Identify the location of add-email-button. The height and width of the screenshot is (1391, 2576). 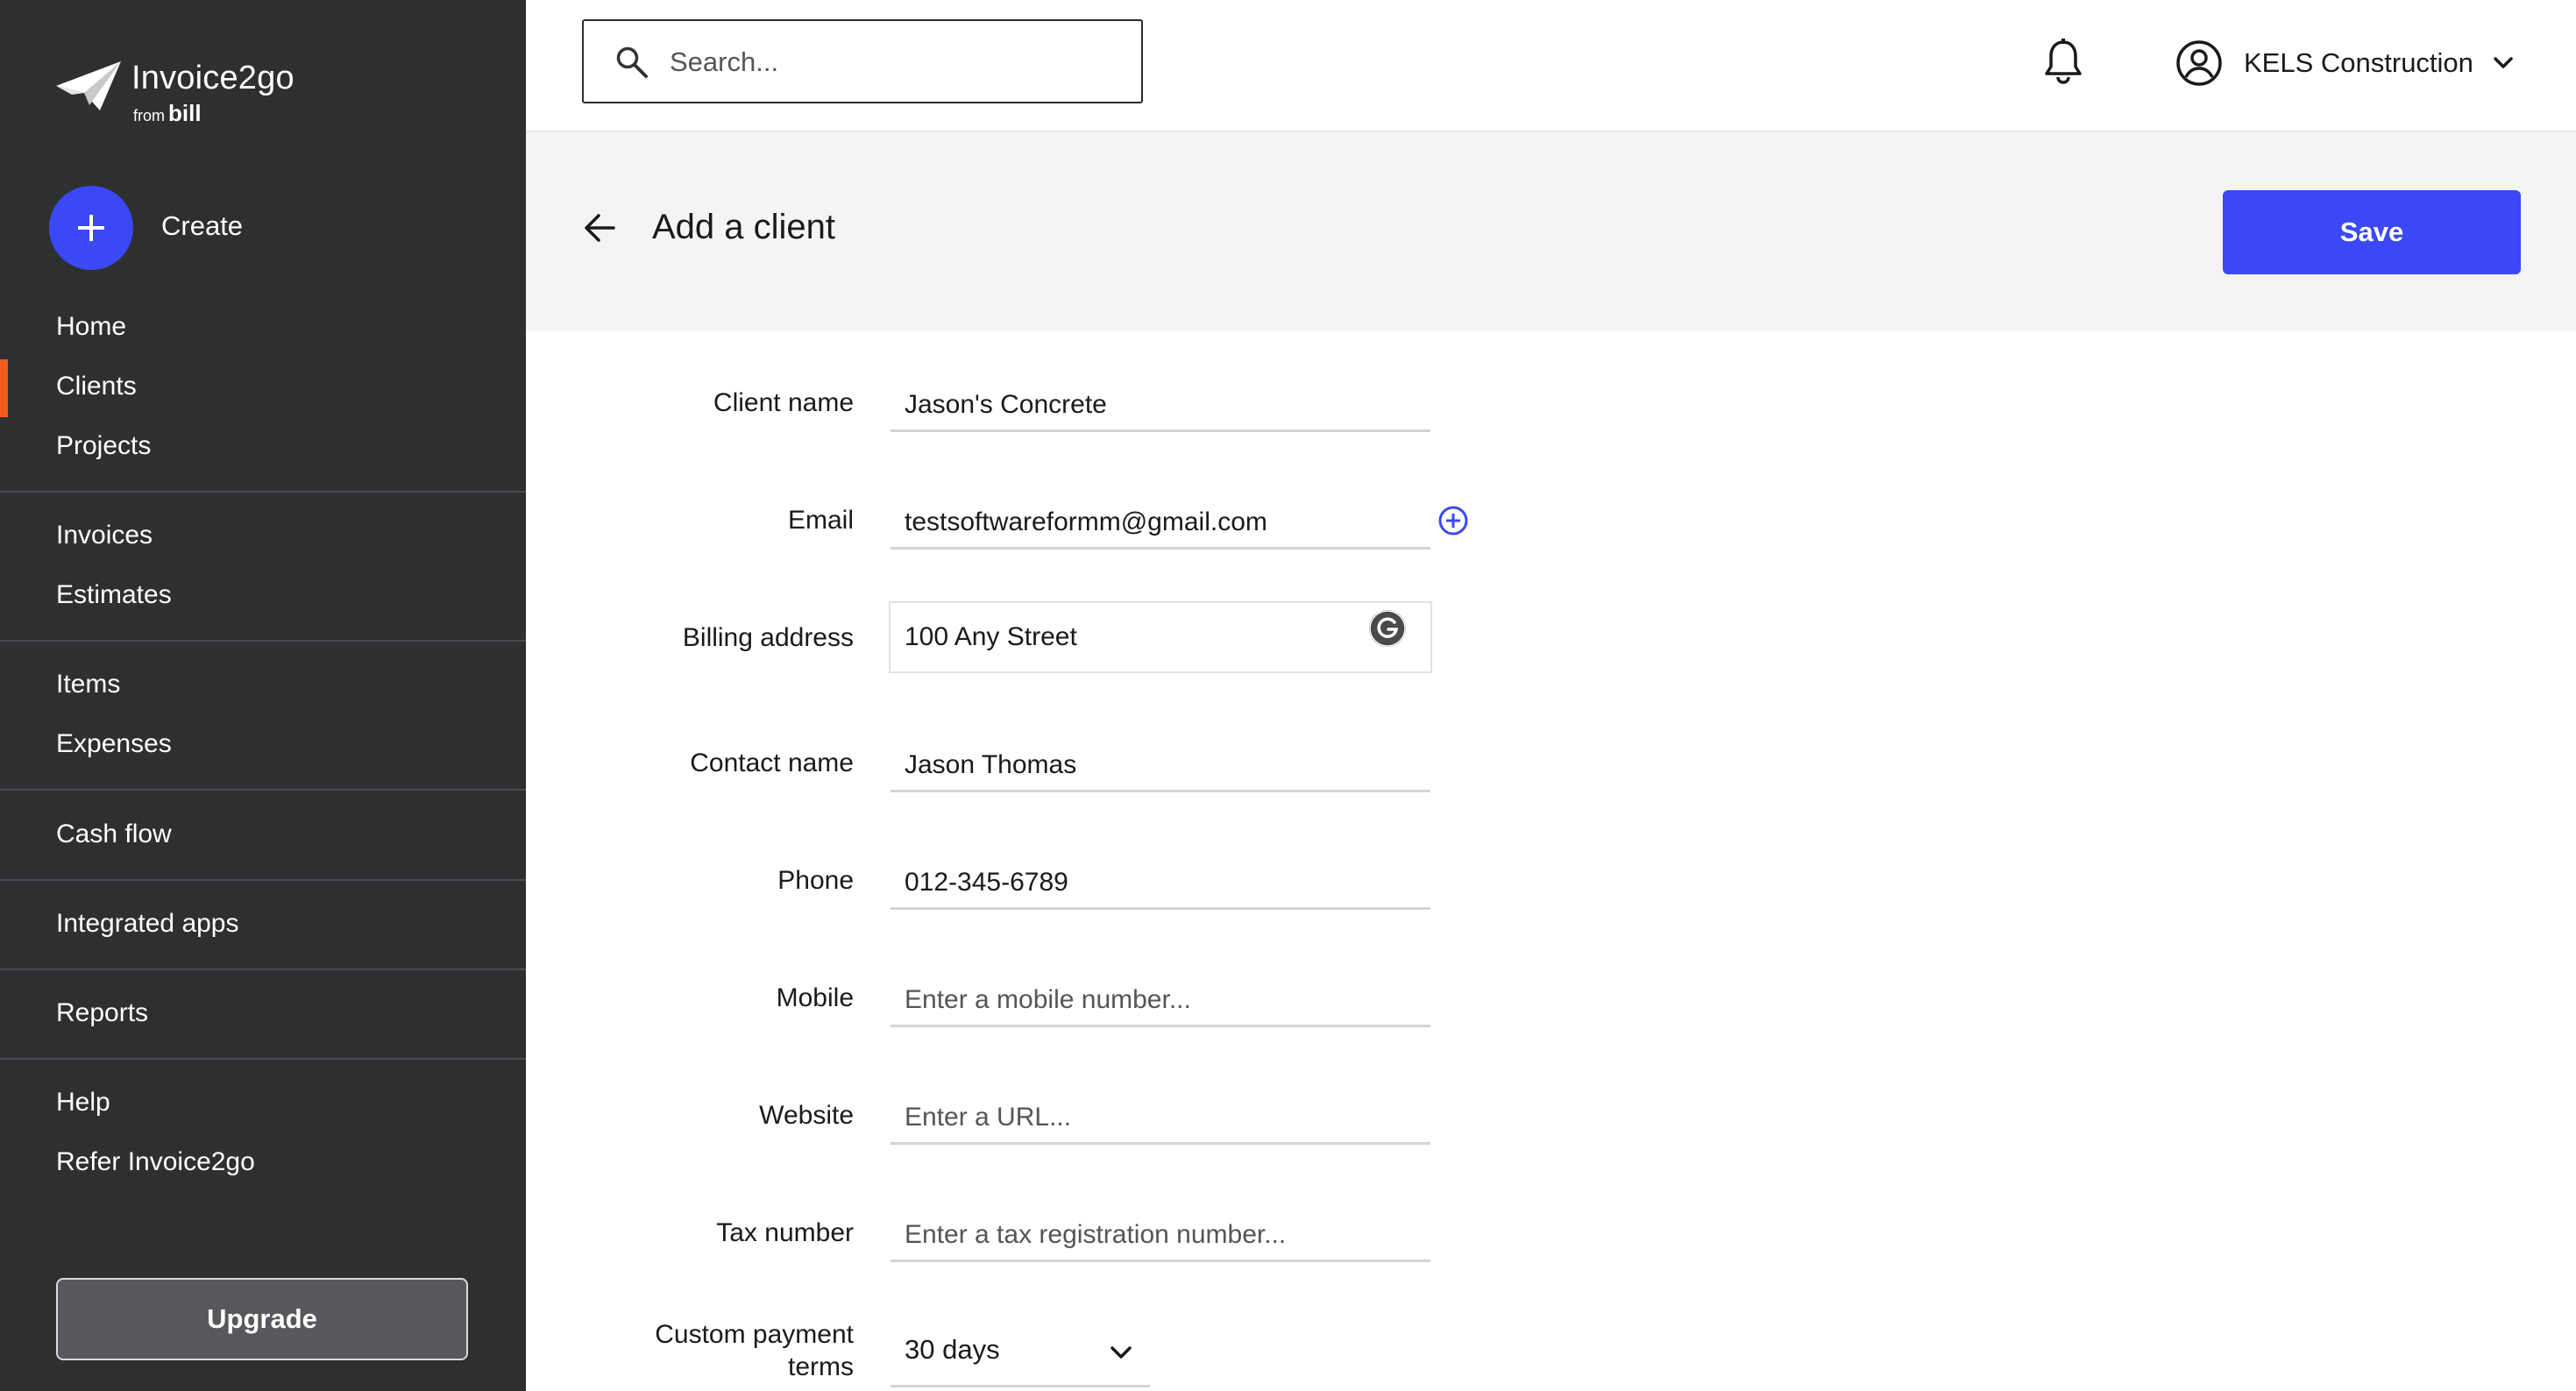
(1453, 523).